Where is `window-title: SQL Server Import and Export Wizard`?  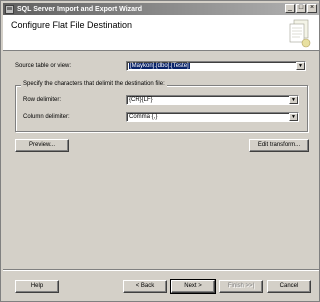
window-title: SQL Server Import and Export Wizard is located at coordinates (80, 9).